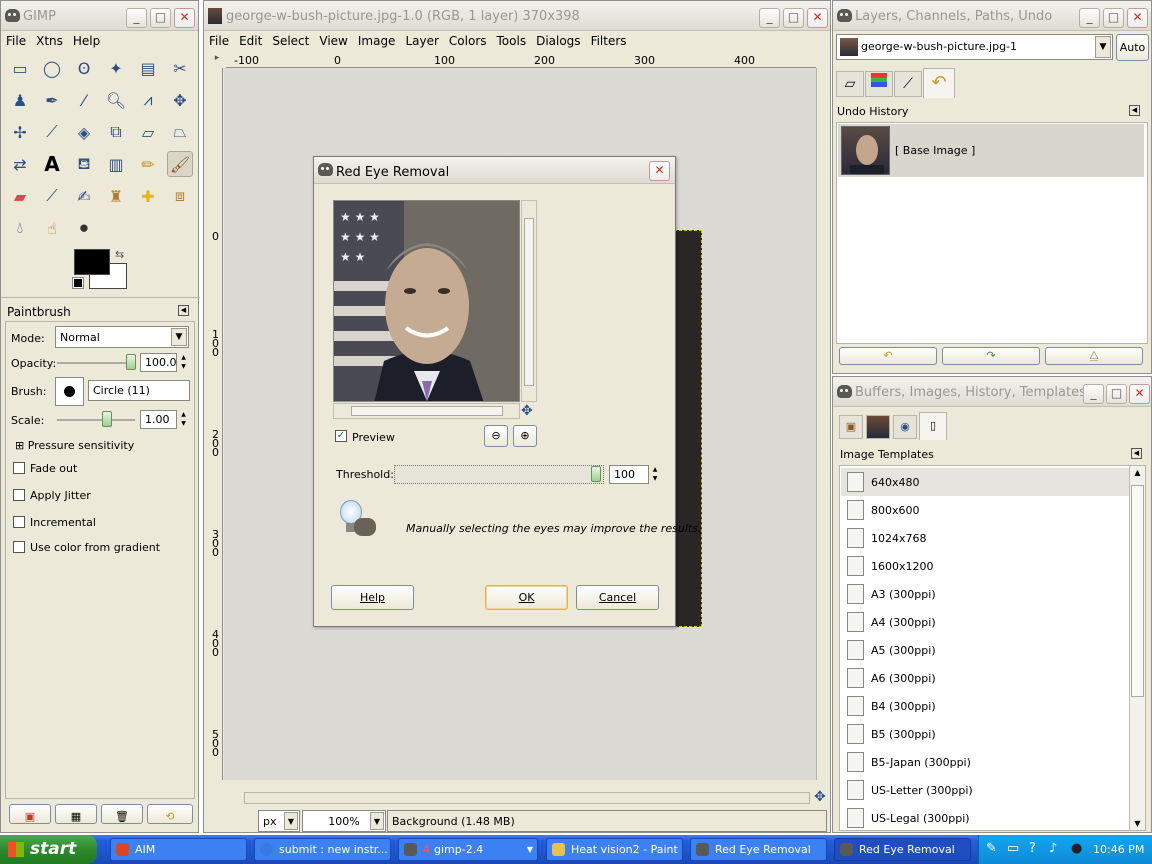 This screenshot has height=864, width=1152. I want to click on template-row: US-Letter (300ppi), so click(985, 790).